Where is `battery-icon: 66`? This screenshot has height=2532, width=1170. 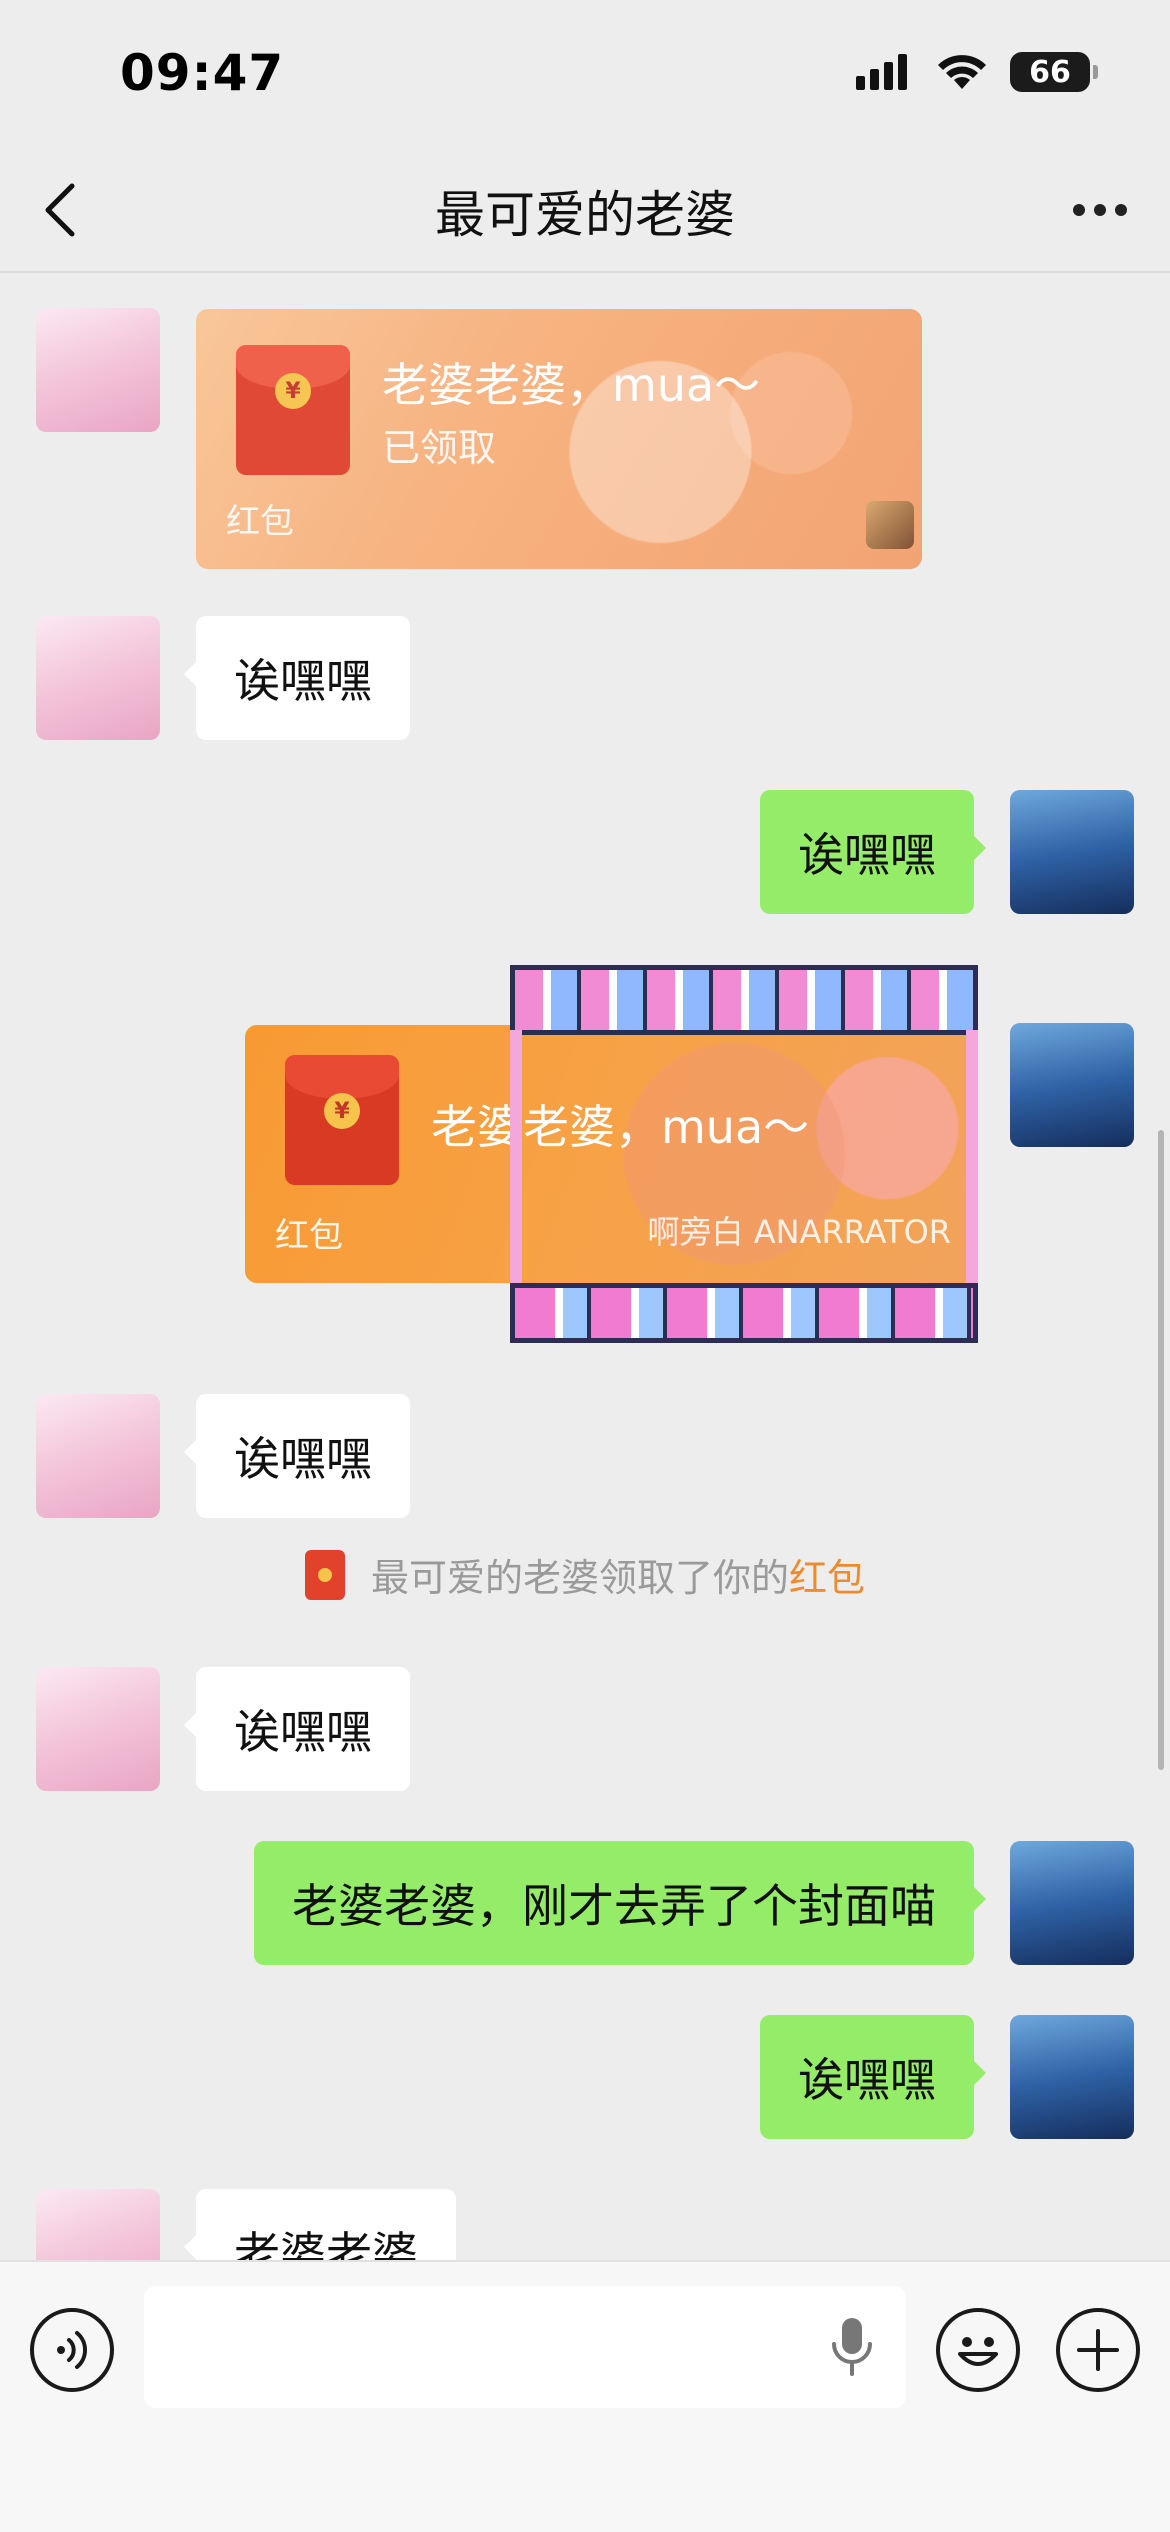 battery-icon: 66 is located at coordinates (1054, 72).